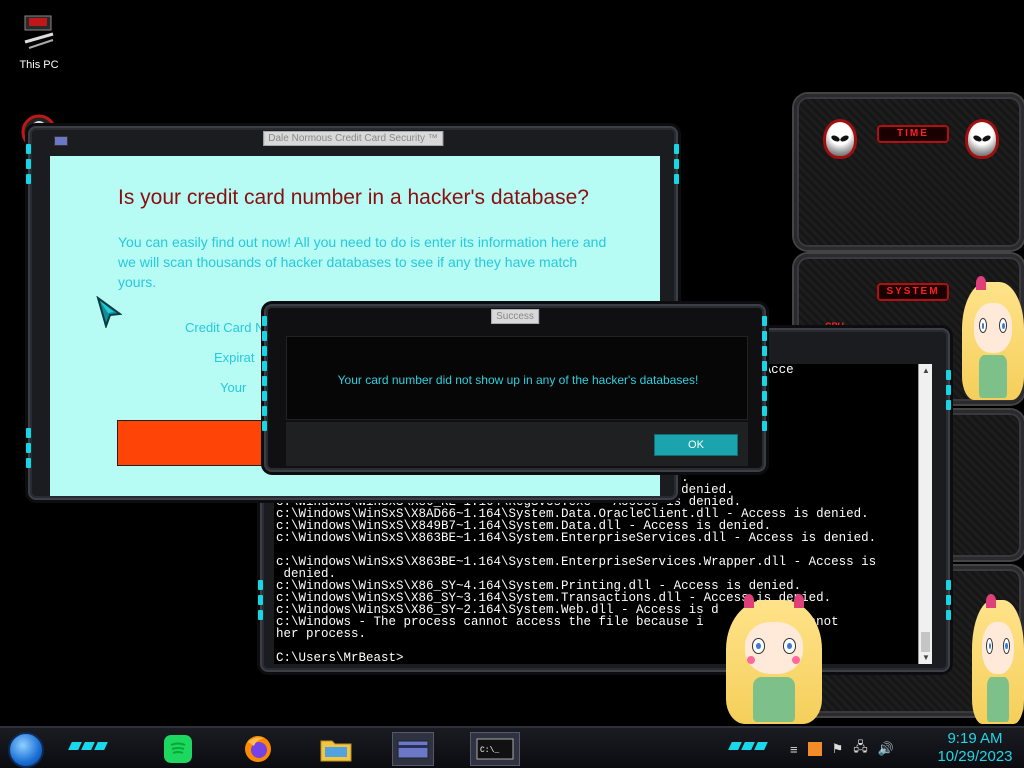  I want to click on firefox-taskbar-button, so click(258, 749).